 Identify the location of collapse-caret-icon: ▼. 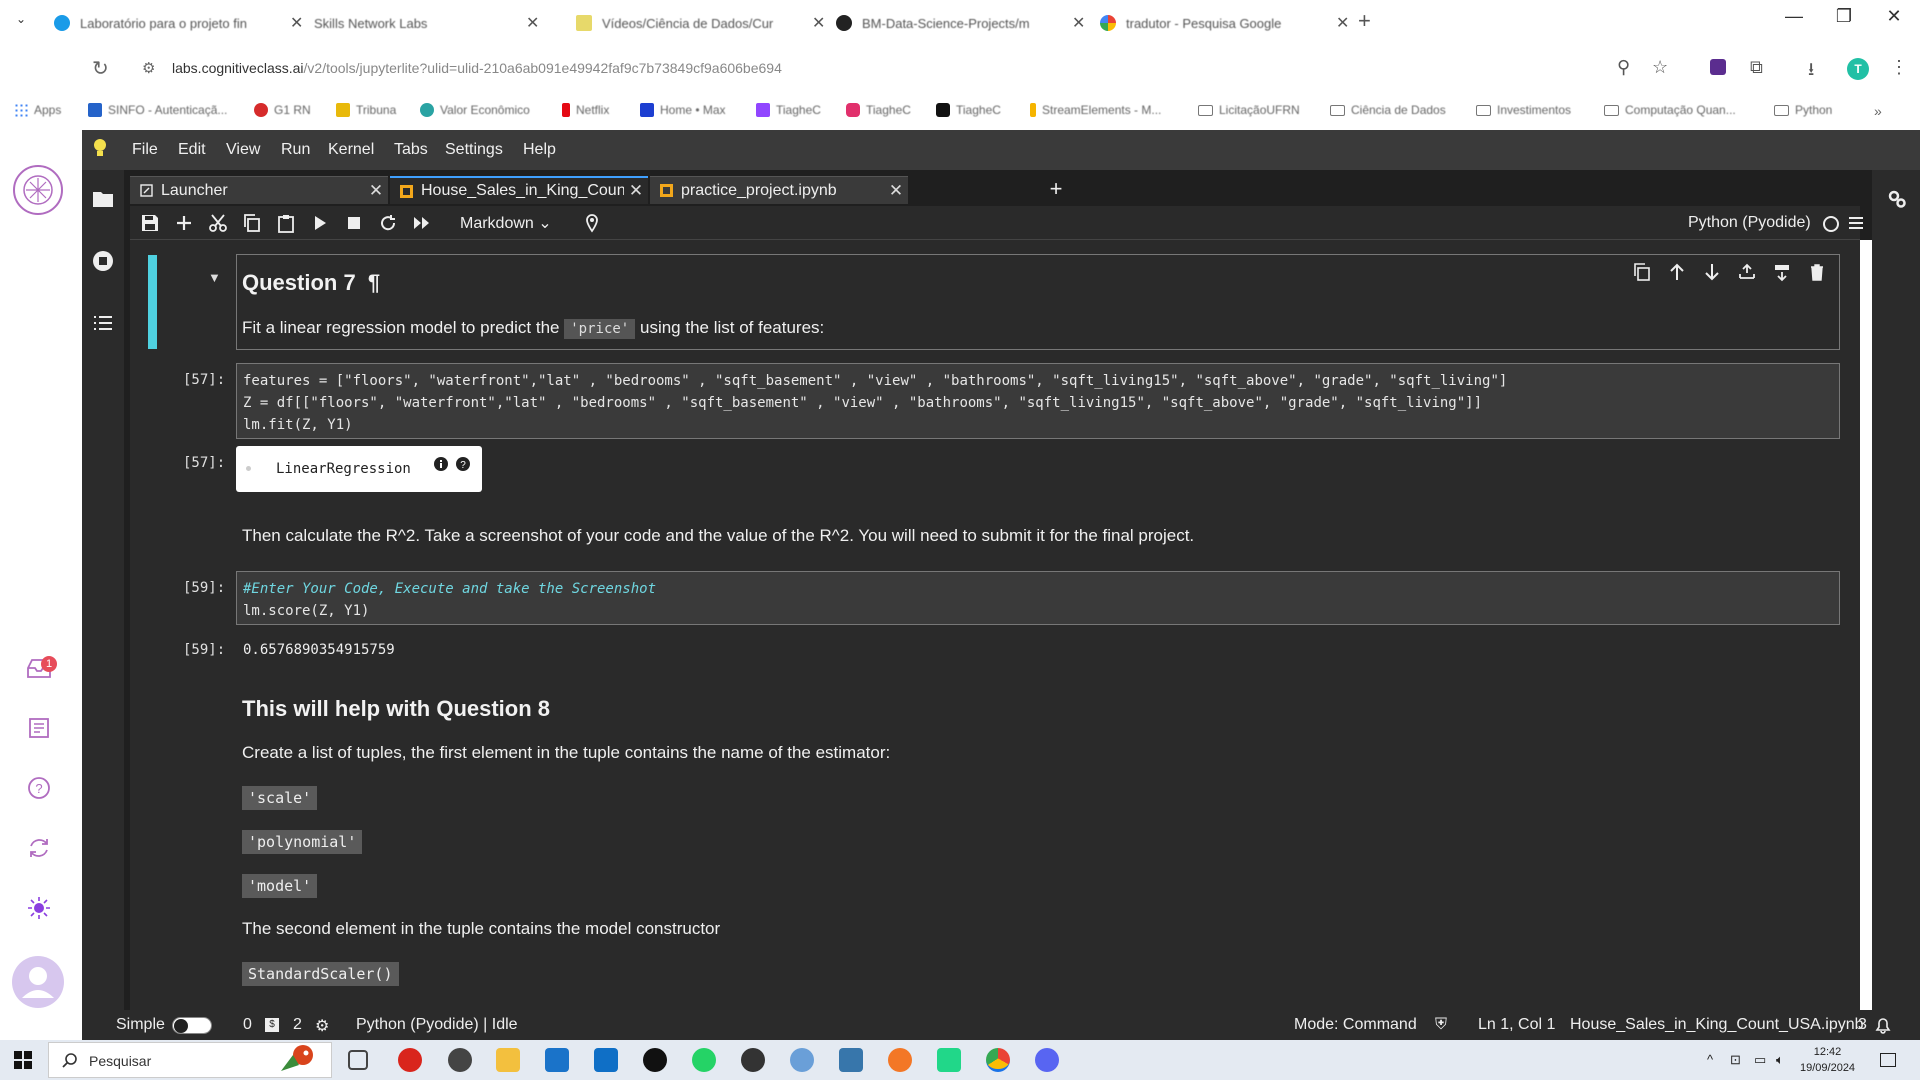
(214, 277).